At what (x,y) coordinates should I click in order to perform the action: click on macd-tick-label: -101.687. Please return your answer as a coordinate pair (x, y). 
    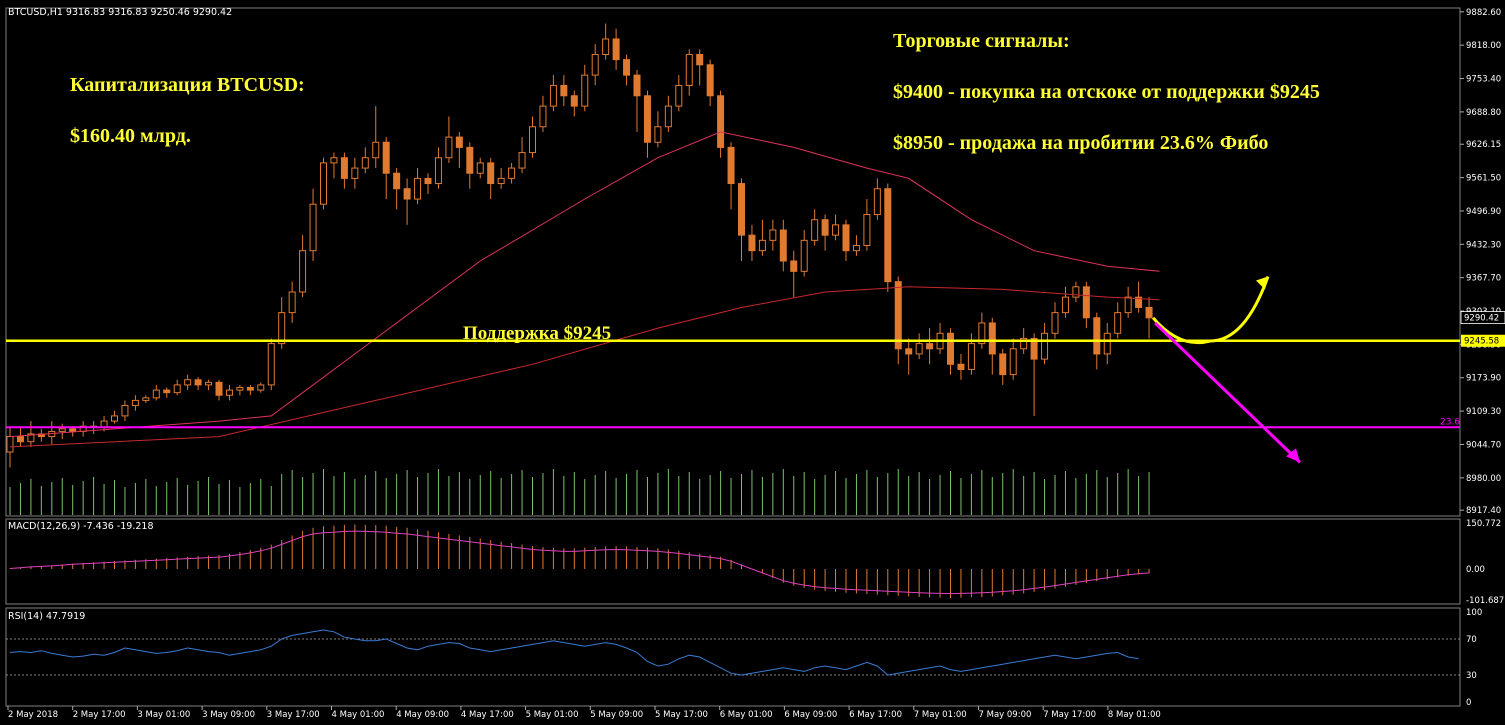
    Looking at the image, I should click on (1485, 601).